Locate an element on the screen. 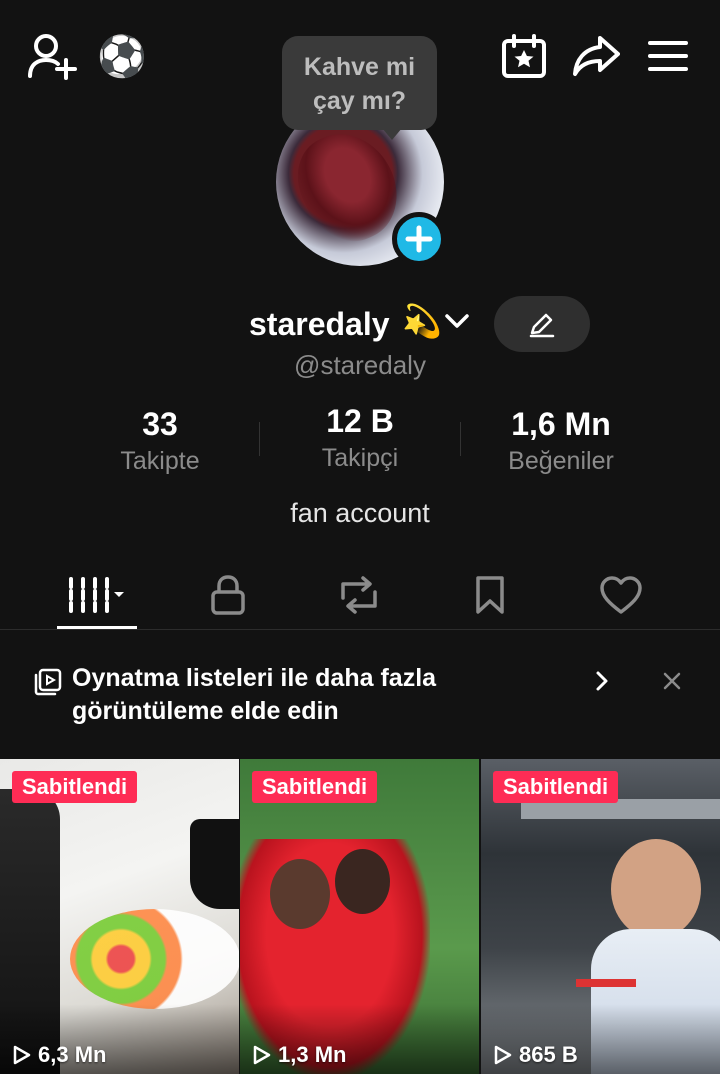  menu-icon is located at coordinates (668, 56).